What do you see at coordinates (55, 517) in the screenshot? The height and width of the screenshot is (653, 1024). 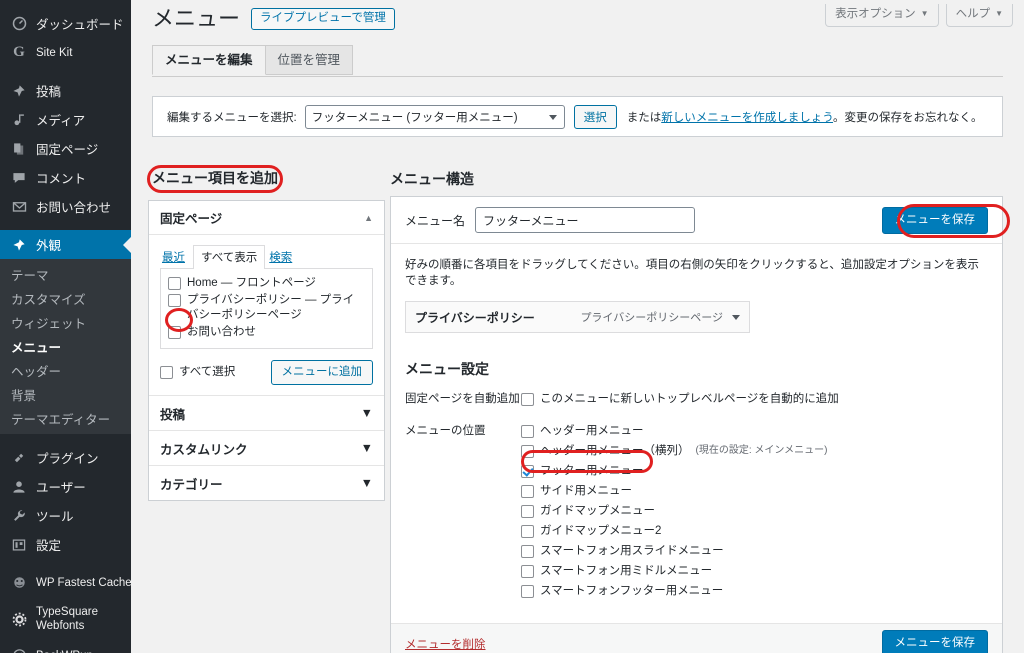 I see `sidebar-item-label: ツール` at bounding box center [55, 517].